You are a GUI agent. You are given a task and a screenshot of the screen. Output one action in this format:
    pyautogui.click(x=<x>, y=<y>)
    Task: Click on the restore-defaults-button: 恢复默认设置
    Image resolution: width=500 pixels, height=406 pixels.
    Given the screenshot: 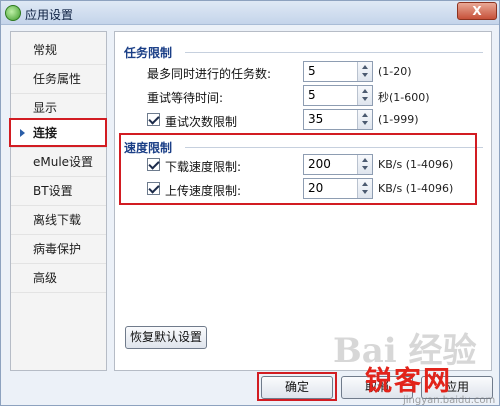 What is the action you would take?
    pyautogui.click(x=166, y=337)
    